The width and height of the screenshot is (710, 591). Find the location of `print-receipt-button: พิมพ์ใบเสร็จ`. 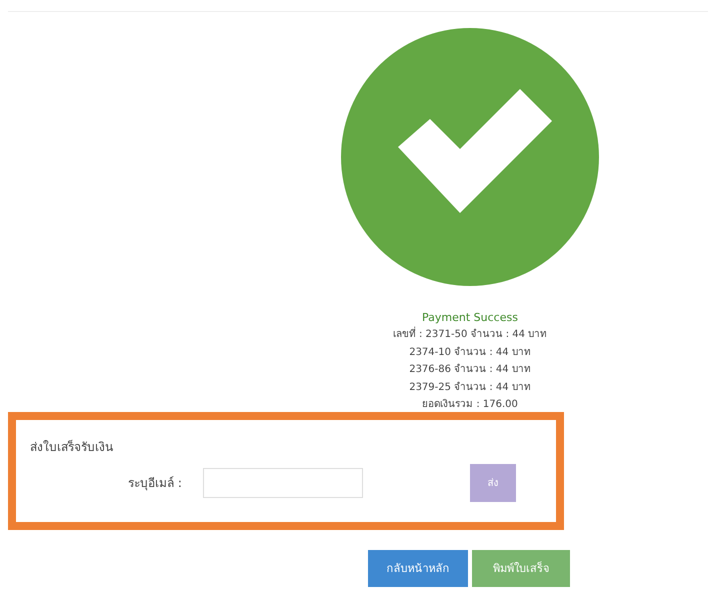

print-receipt-button: พิมพ์ใบเสร็จ is located at coordinates (521, 568).